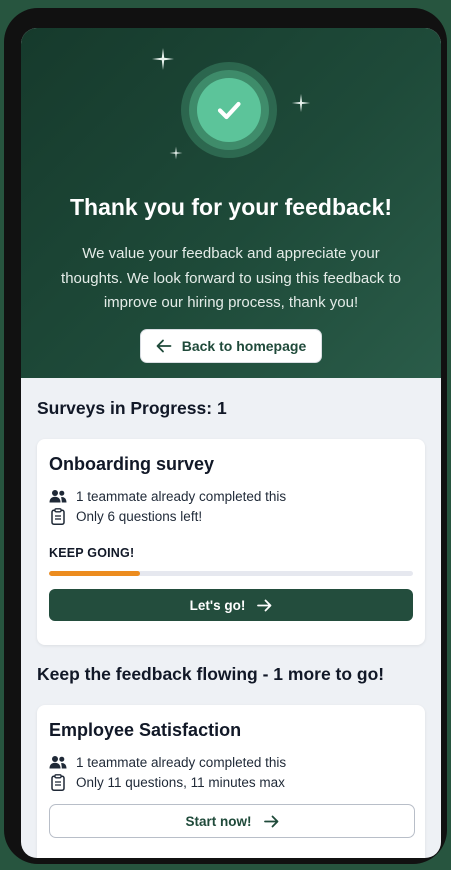 The height and width of the screenshot is (870, 451). Describe the element at coordinates (231, 207) in the screenshot. I see `confirmation-title: Thank you for your feedback!` at that location.